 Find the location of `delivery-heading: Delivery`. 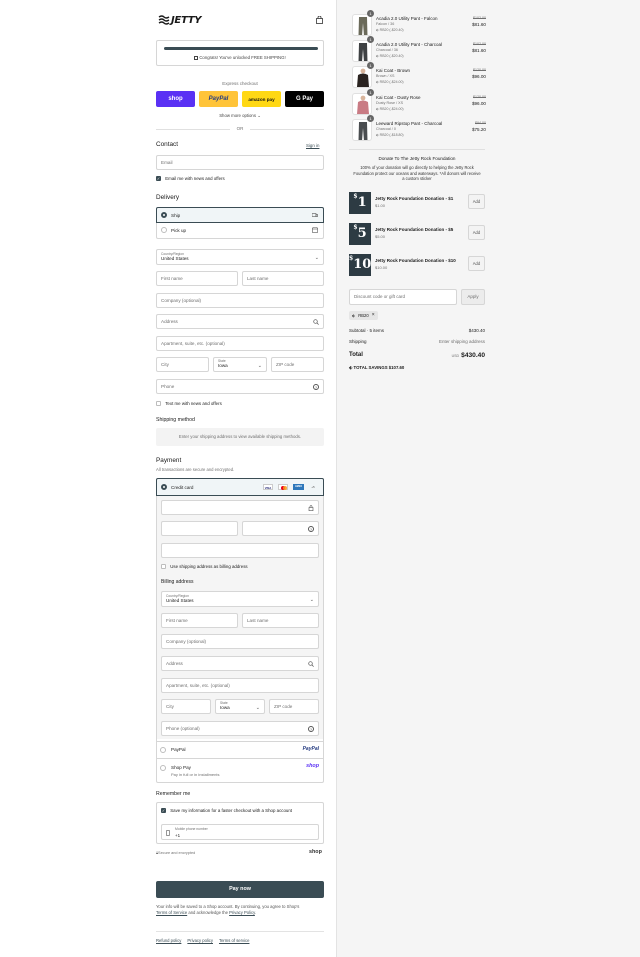

delivery-heading: Delivery is located at coordinates (168, 197).